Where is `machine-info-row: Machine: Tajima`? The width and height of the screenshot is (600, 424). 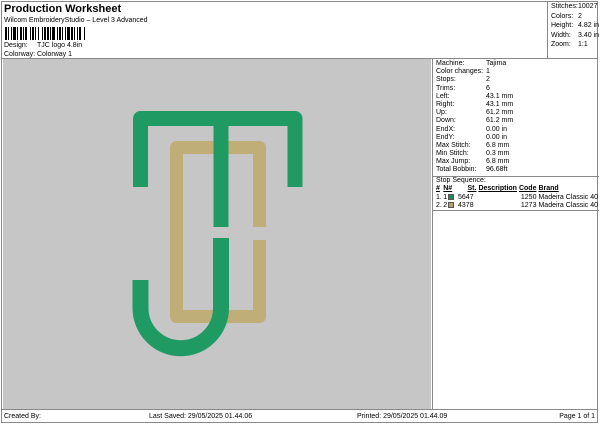
machine-info-row: Machine: Tajima is located at coordinates (517, 64).